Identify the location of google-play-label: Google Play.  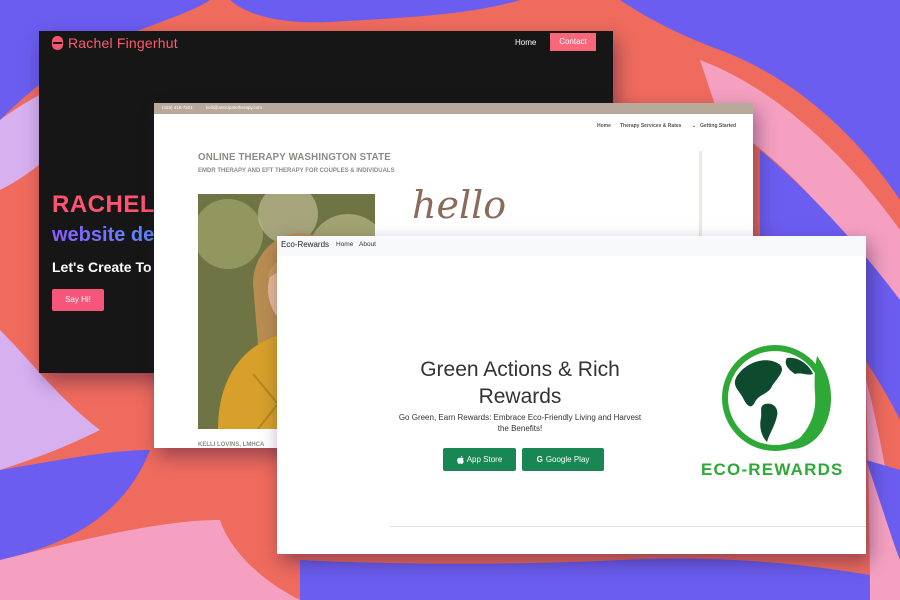
(567, 459).